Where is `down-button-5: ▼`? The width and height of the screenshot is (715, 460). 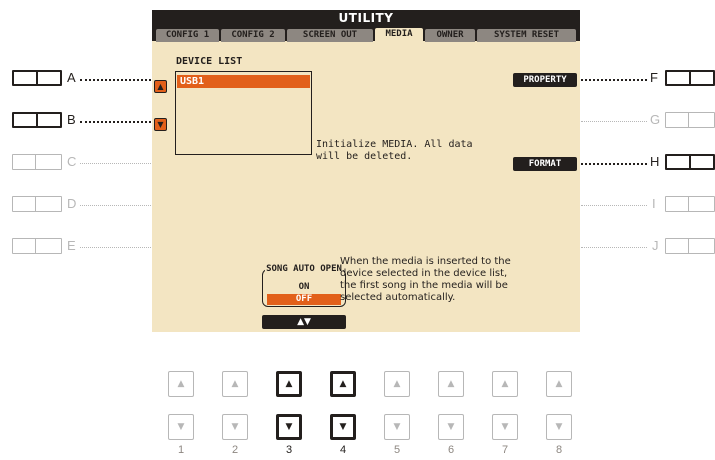
down-button-5: ▼ is located at coordinates (397, 427).